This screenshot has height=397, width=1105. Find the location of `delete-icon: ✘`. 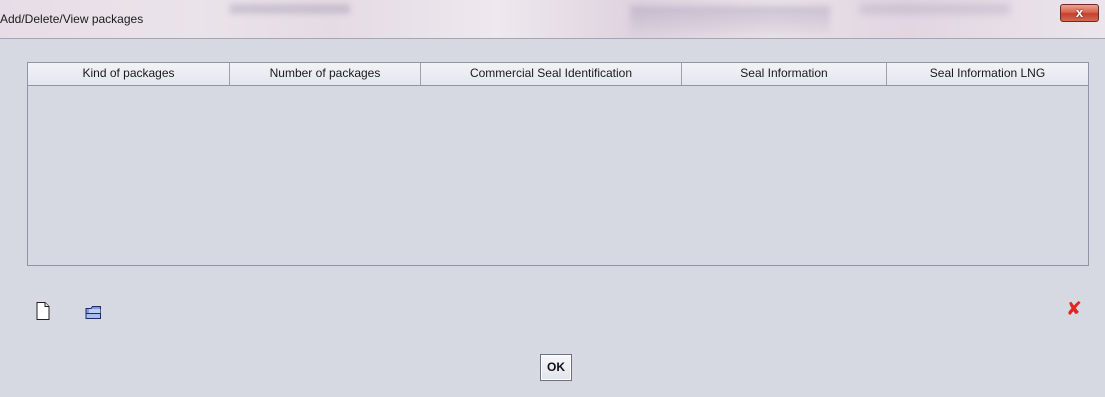

delete-icon: ✘ is located at coordinates (1074, 310).